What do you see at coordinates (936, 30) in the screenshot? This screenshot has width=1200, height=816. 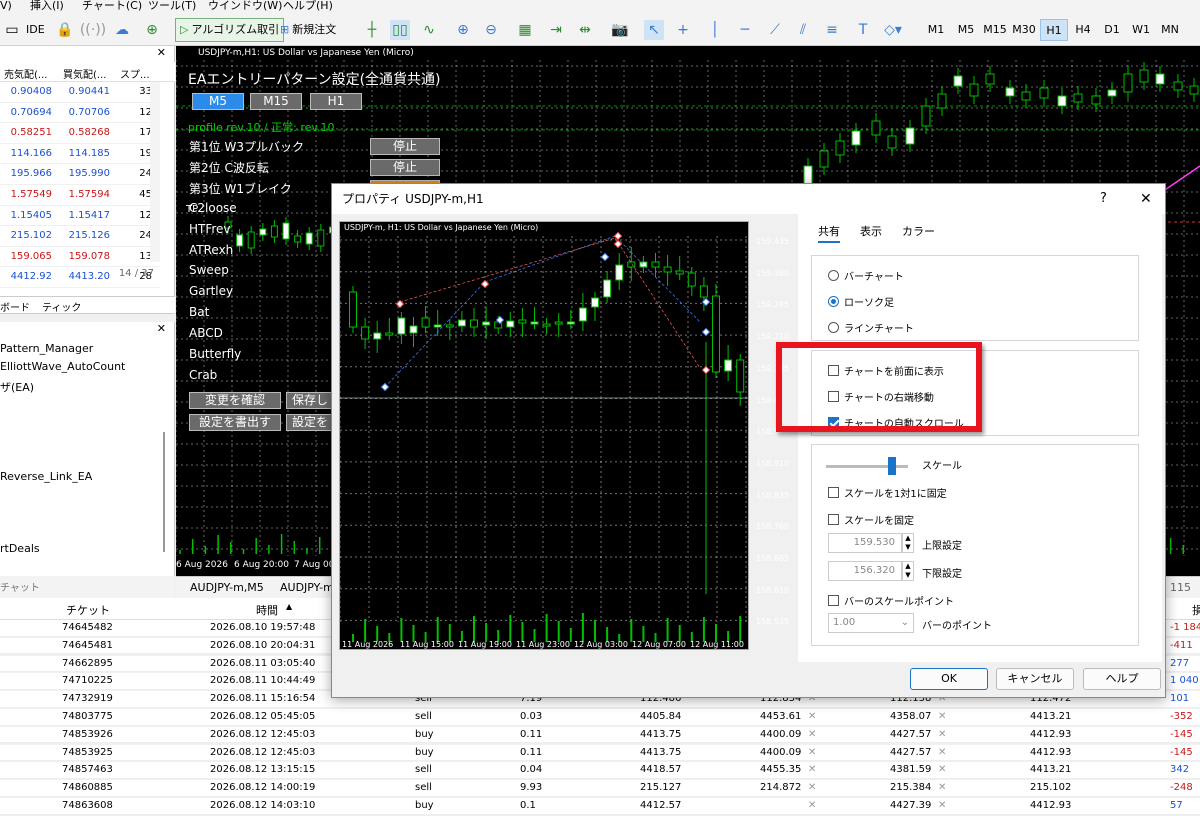 I see `tf-m1: M1` at bounding box center [936, 30].